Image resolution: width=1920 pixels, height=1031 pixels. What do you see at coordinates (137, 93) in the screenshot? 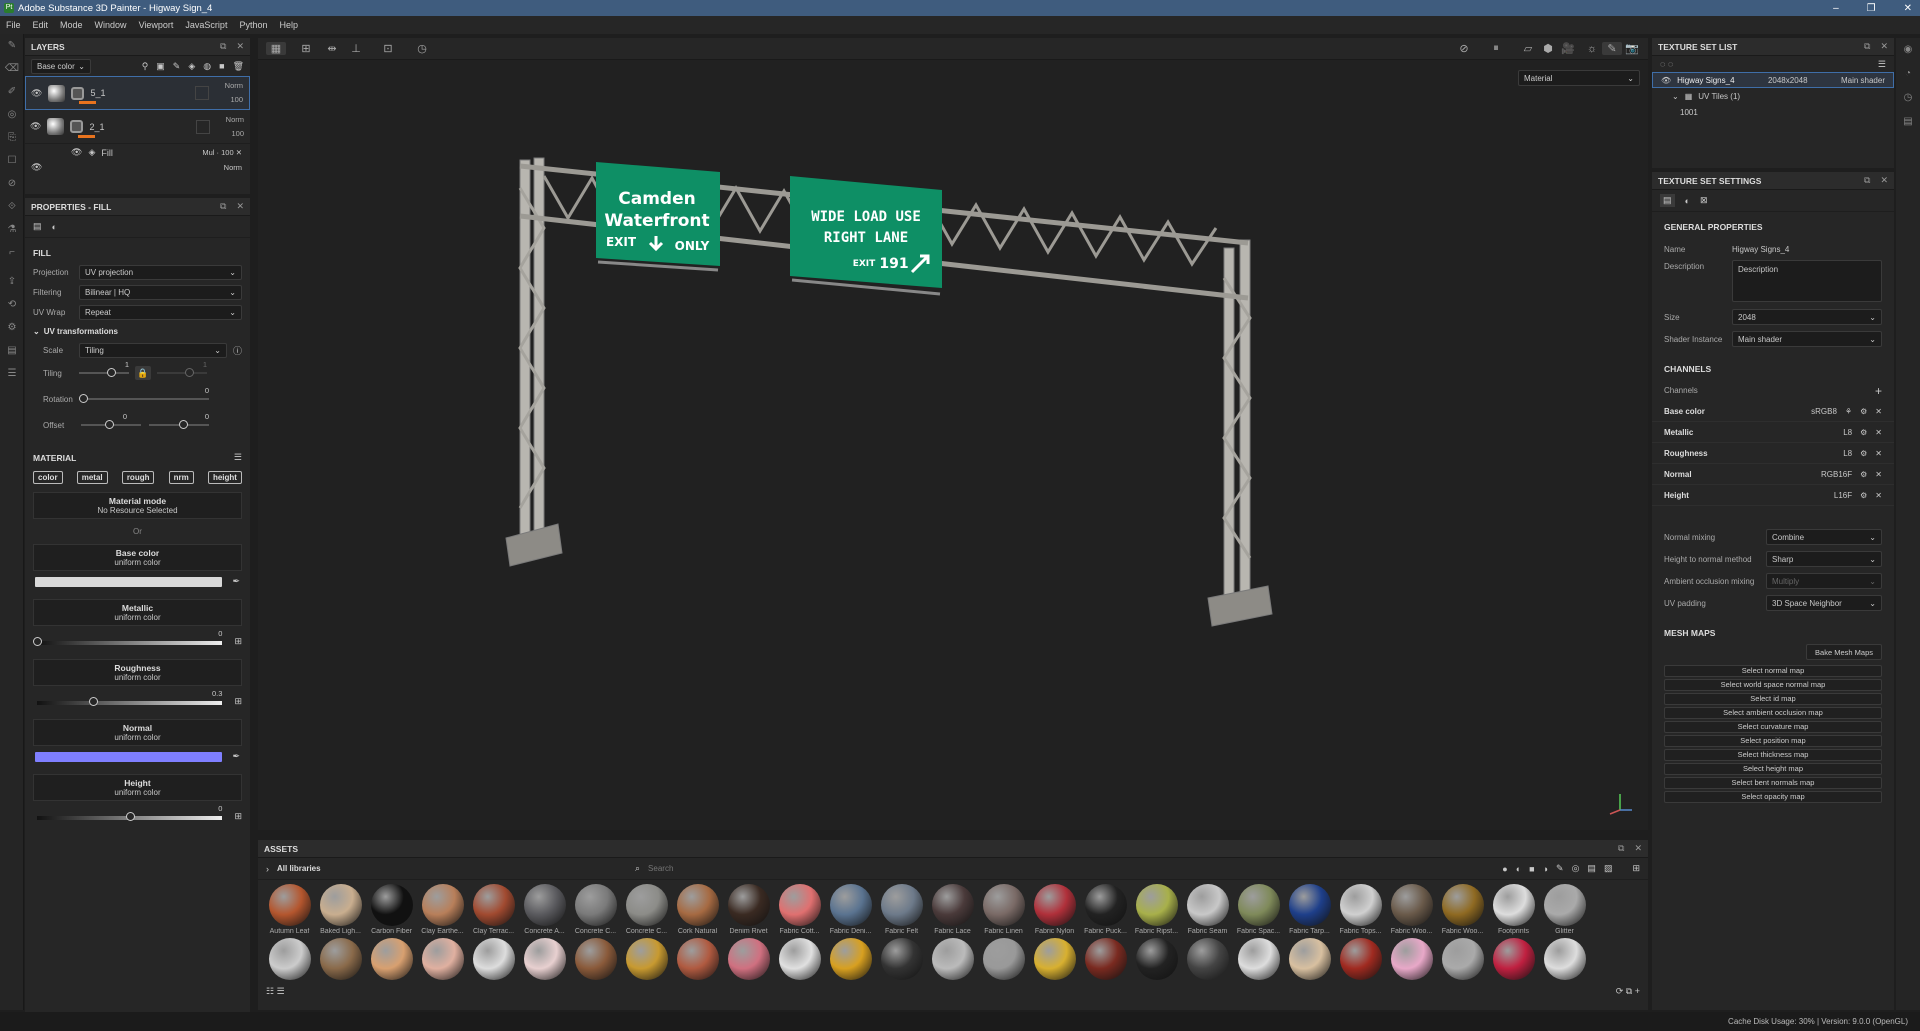
I see `layer-row: 👁 5_1 Norm 100` at bounding box center [137, 93].